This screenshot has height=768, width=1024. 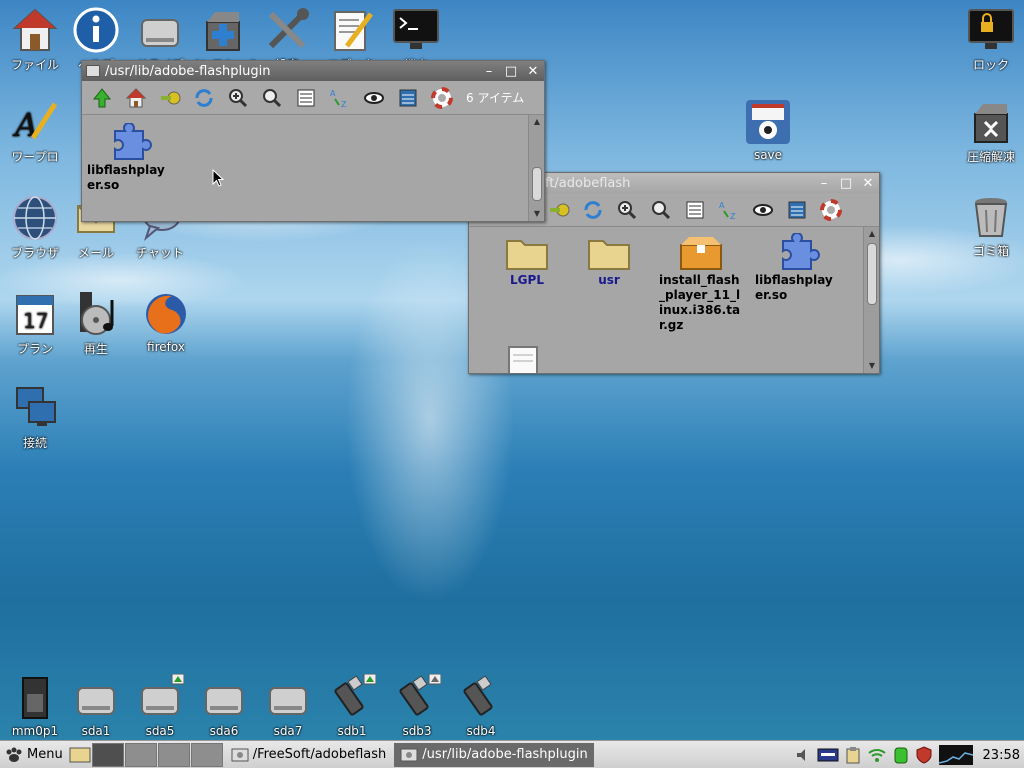 What do you see at coordinates (35, 123) in the screenshot?
I see `word-processor-icon: A` at bounding box center [35, 123].